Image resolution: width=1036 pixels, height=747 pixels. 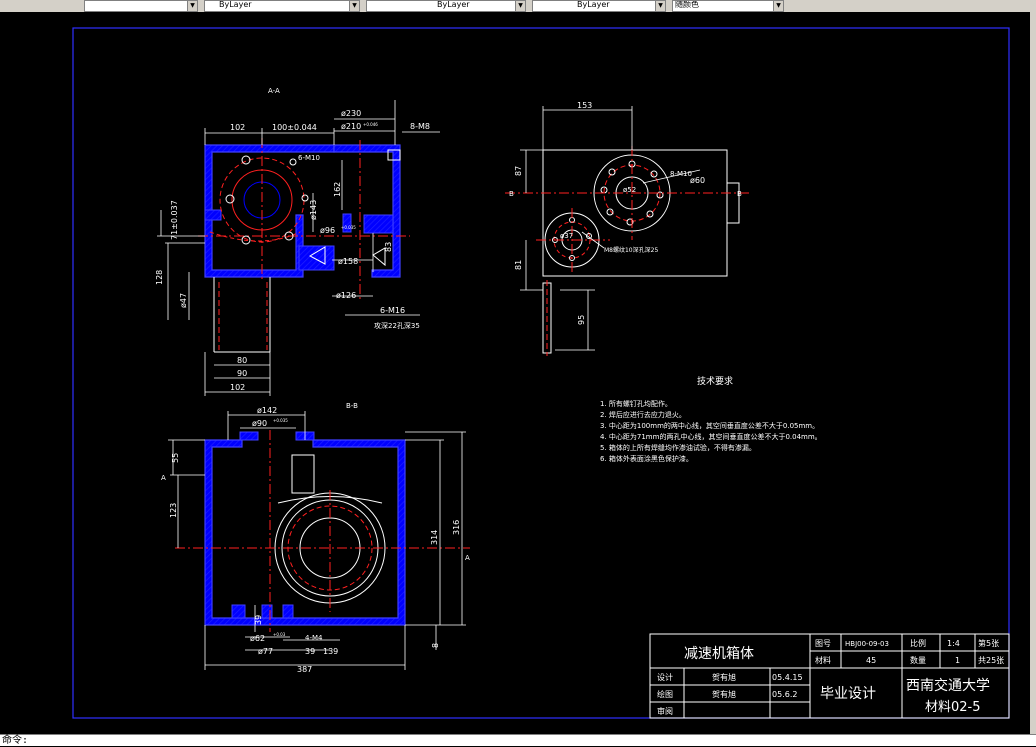 I want to click on lineweight-dropdown: ByLayer ▼, so click(x=599, y=6).